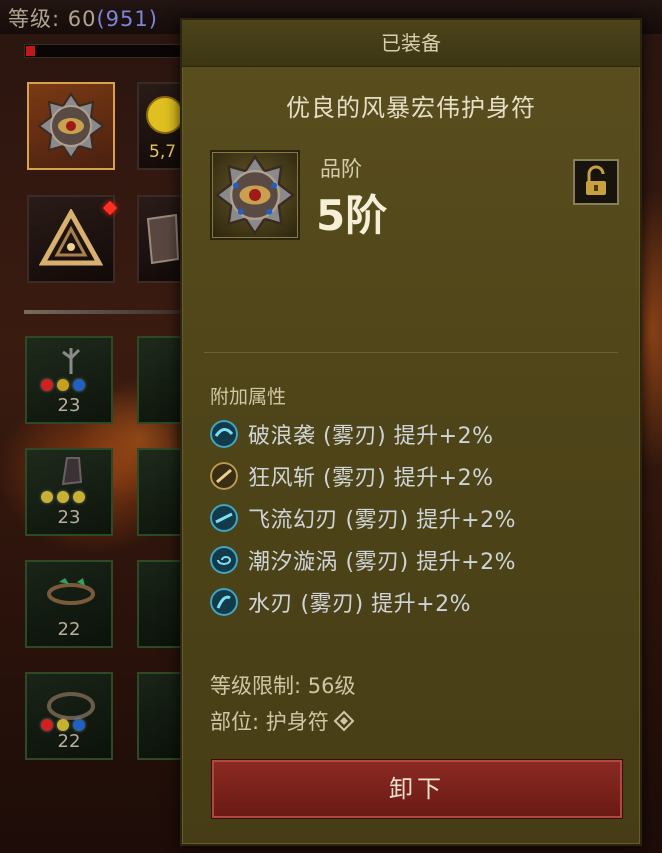  I want to click on xp-bar, so click(105, 51).